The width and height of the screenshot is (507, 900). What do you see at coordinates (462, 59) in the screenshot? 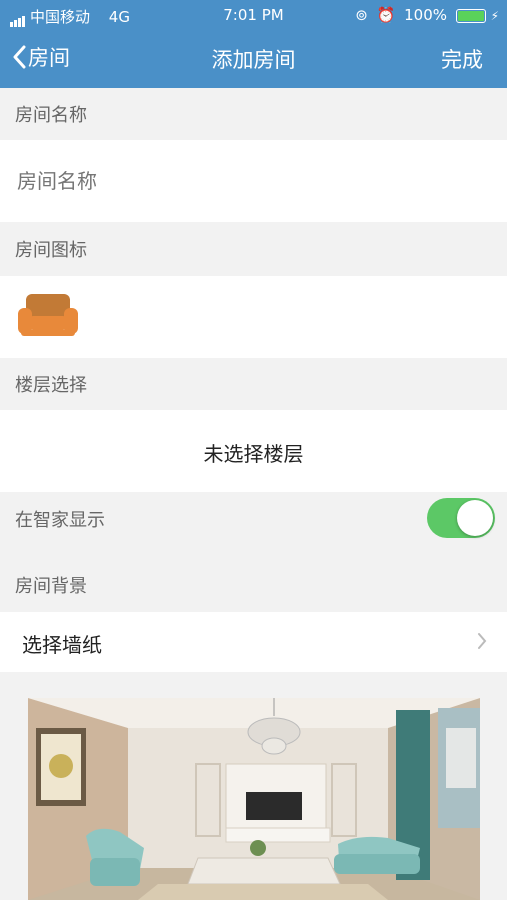
I see `done-button: 完成` at bounding box center [462, 59].